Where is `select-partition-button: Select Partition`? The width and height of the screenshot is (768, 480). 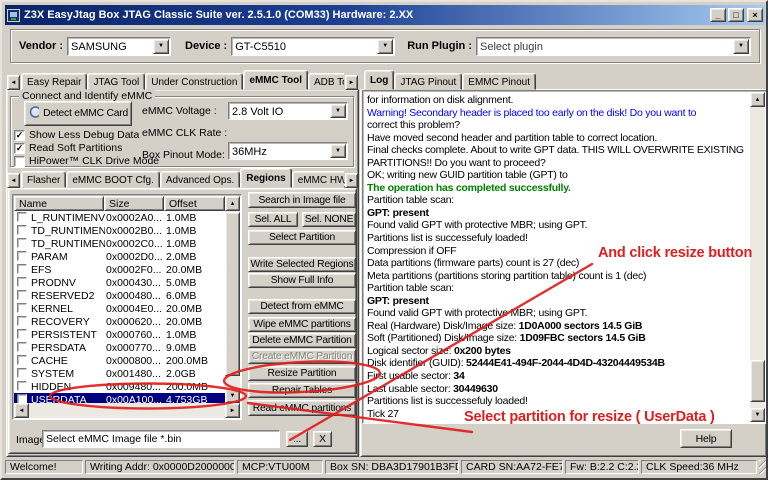 select-partition-button: Select Partition is located at coordinates (302, 237).